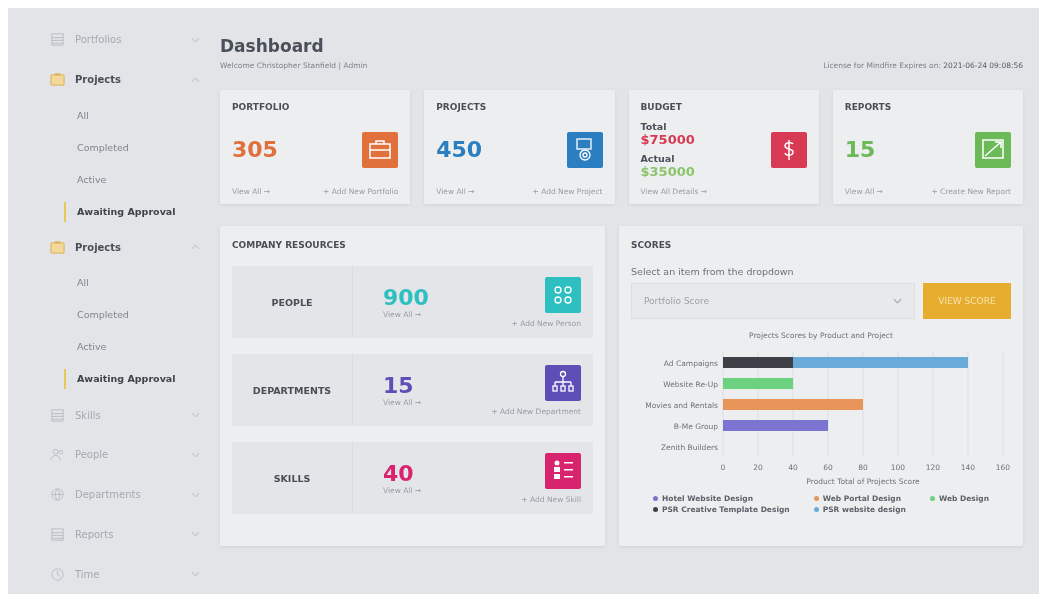  Describe the element at coordinates (773, 301) in the screenshot. I see `score-dropdown: Portfolio Score` at that location.